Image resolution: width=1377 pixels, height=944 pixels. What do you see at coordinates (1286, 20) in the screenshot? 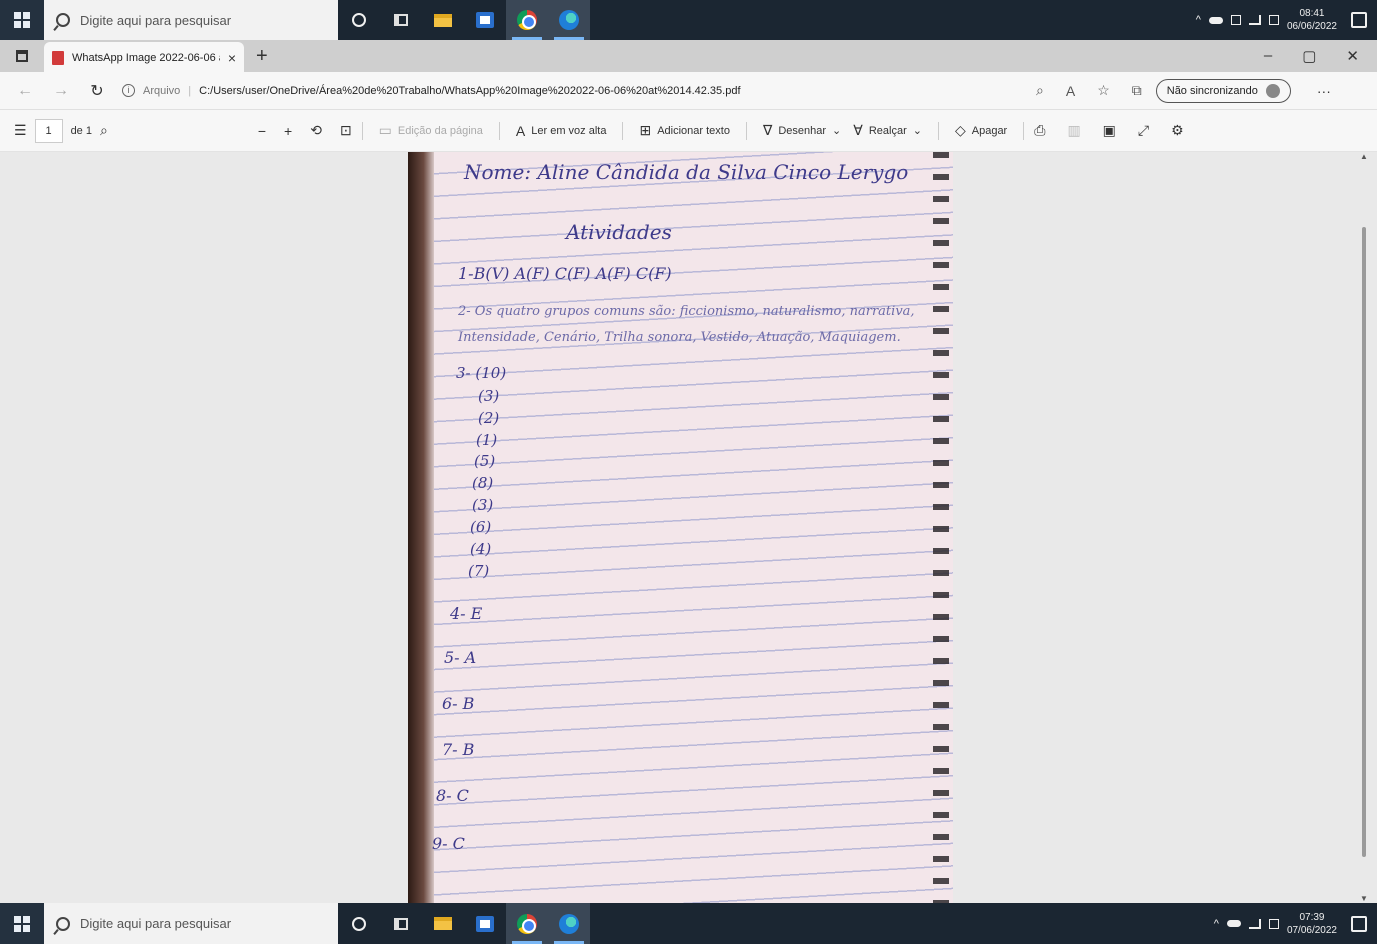
I see `system-tray: ^ 08:41 06/06/2022` at bounding box center [1286, 20].